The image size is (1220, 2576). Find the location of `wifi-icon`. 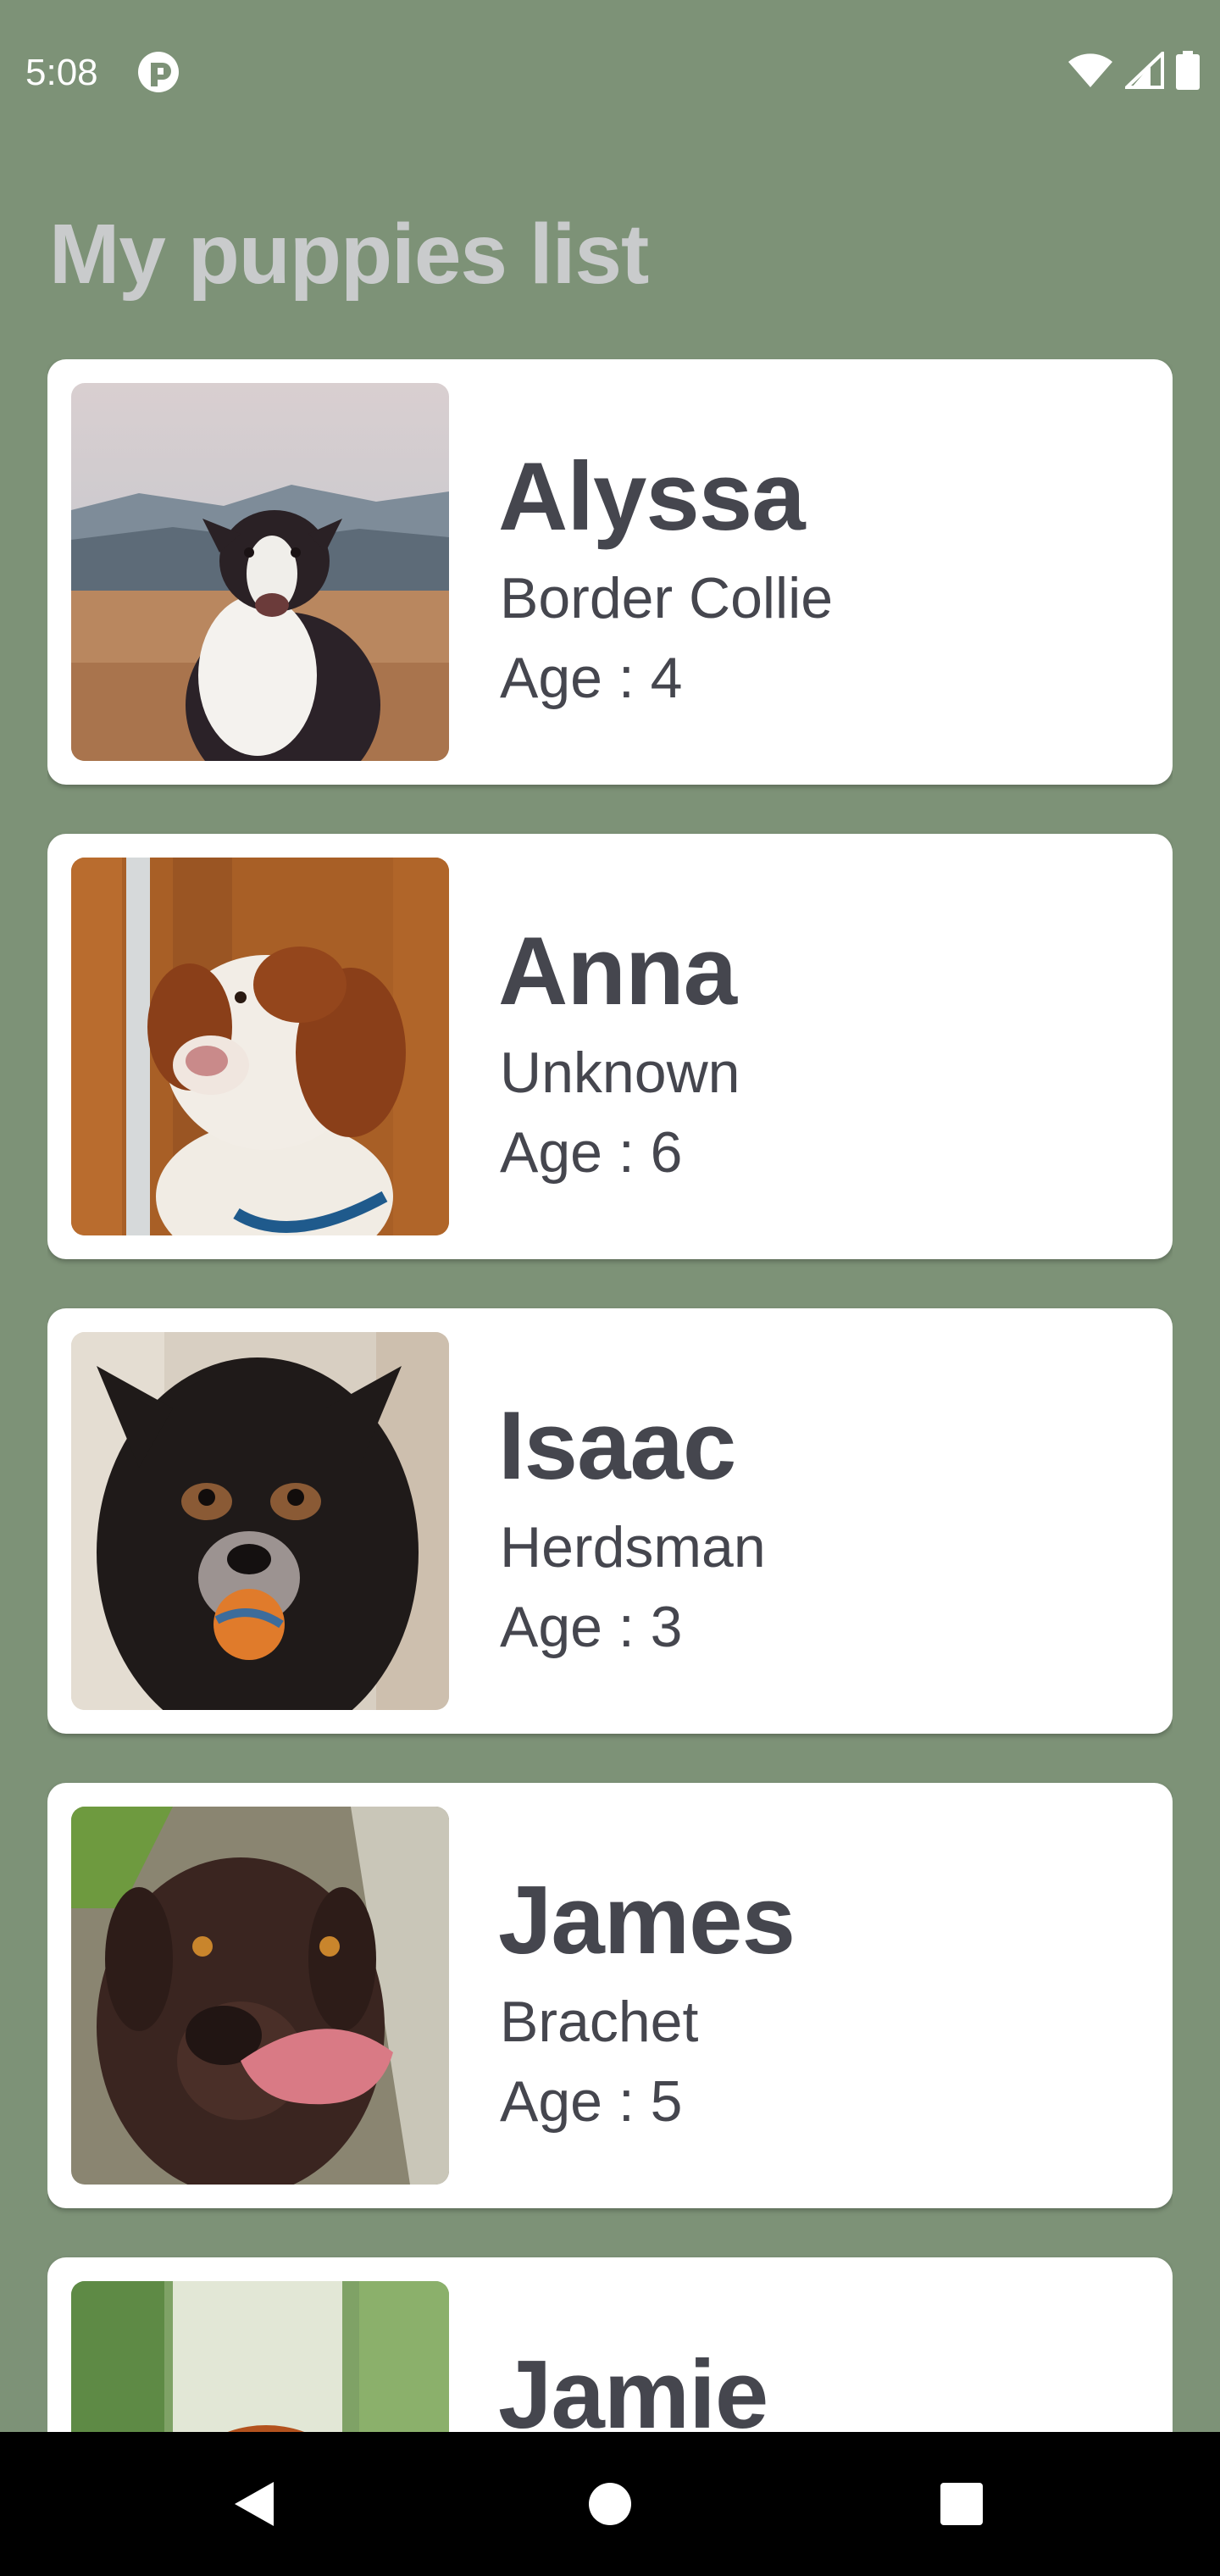

wifi-icon is located at coordinates (1090, 72).